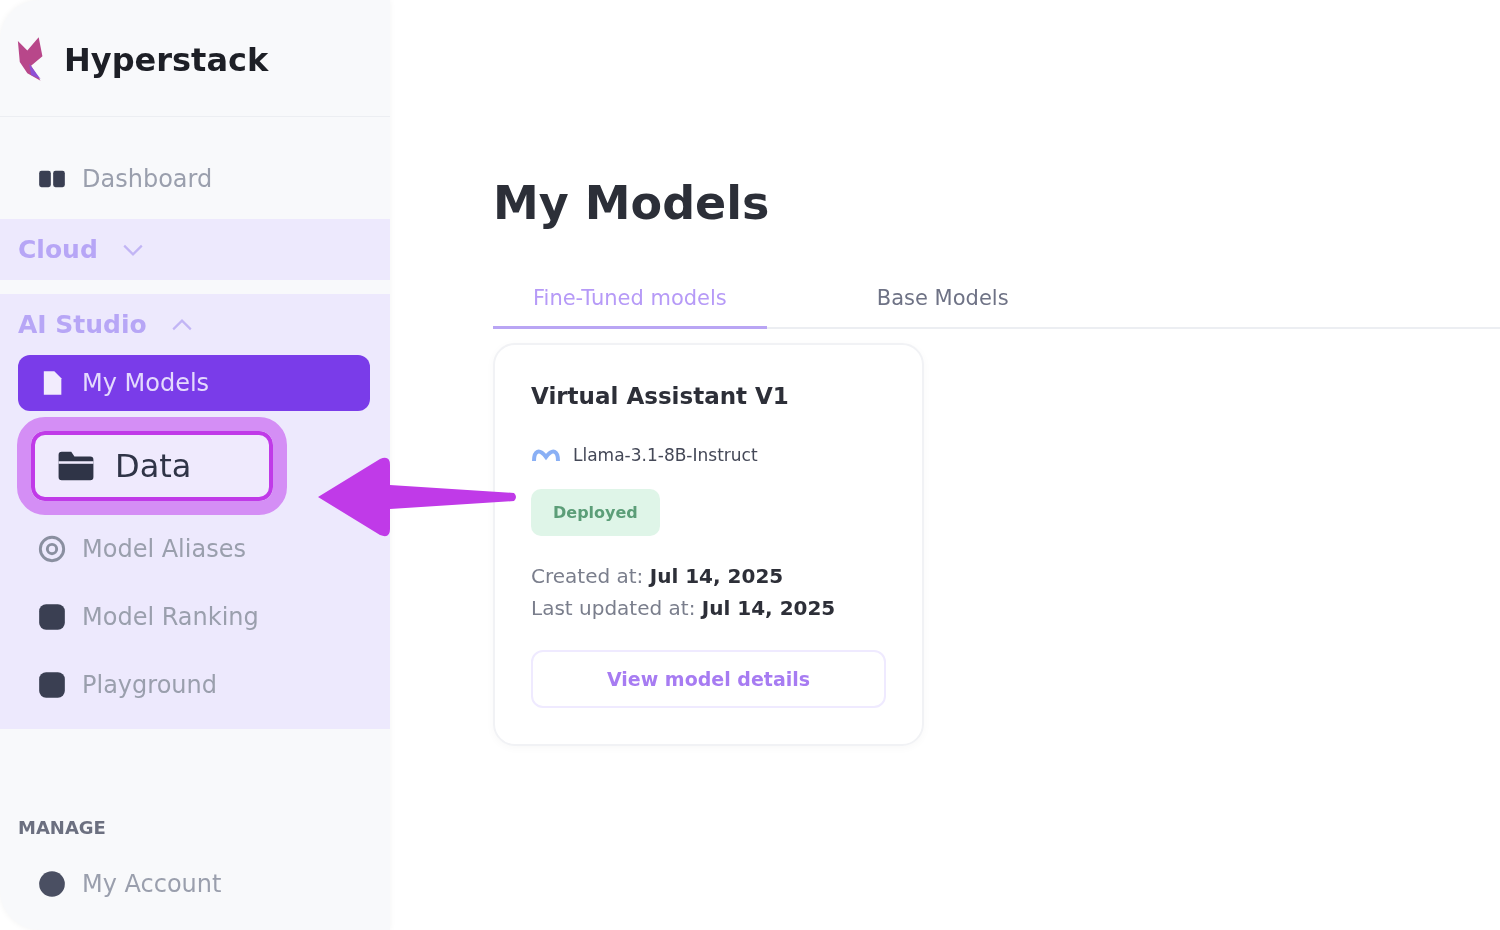 This screenshot has height=930, width=1500. What do you see at coordinates (632, 203) in the screenshot?
I see `page-title: My Models` at bounding box center [632, 203].